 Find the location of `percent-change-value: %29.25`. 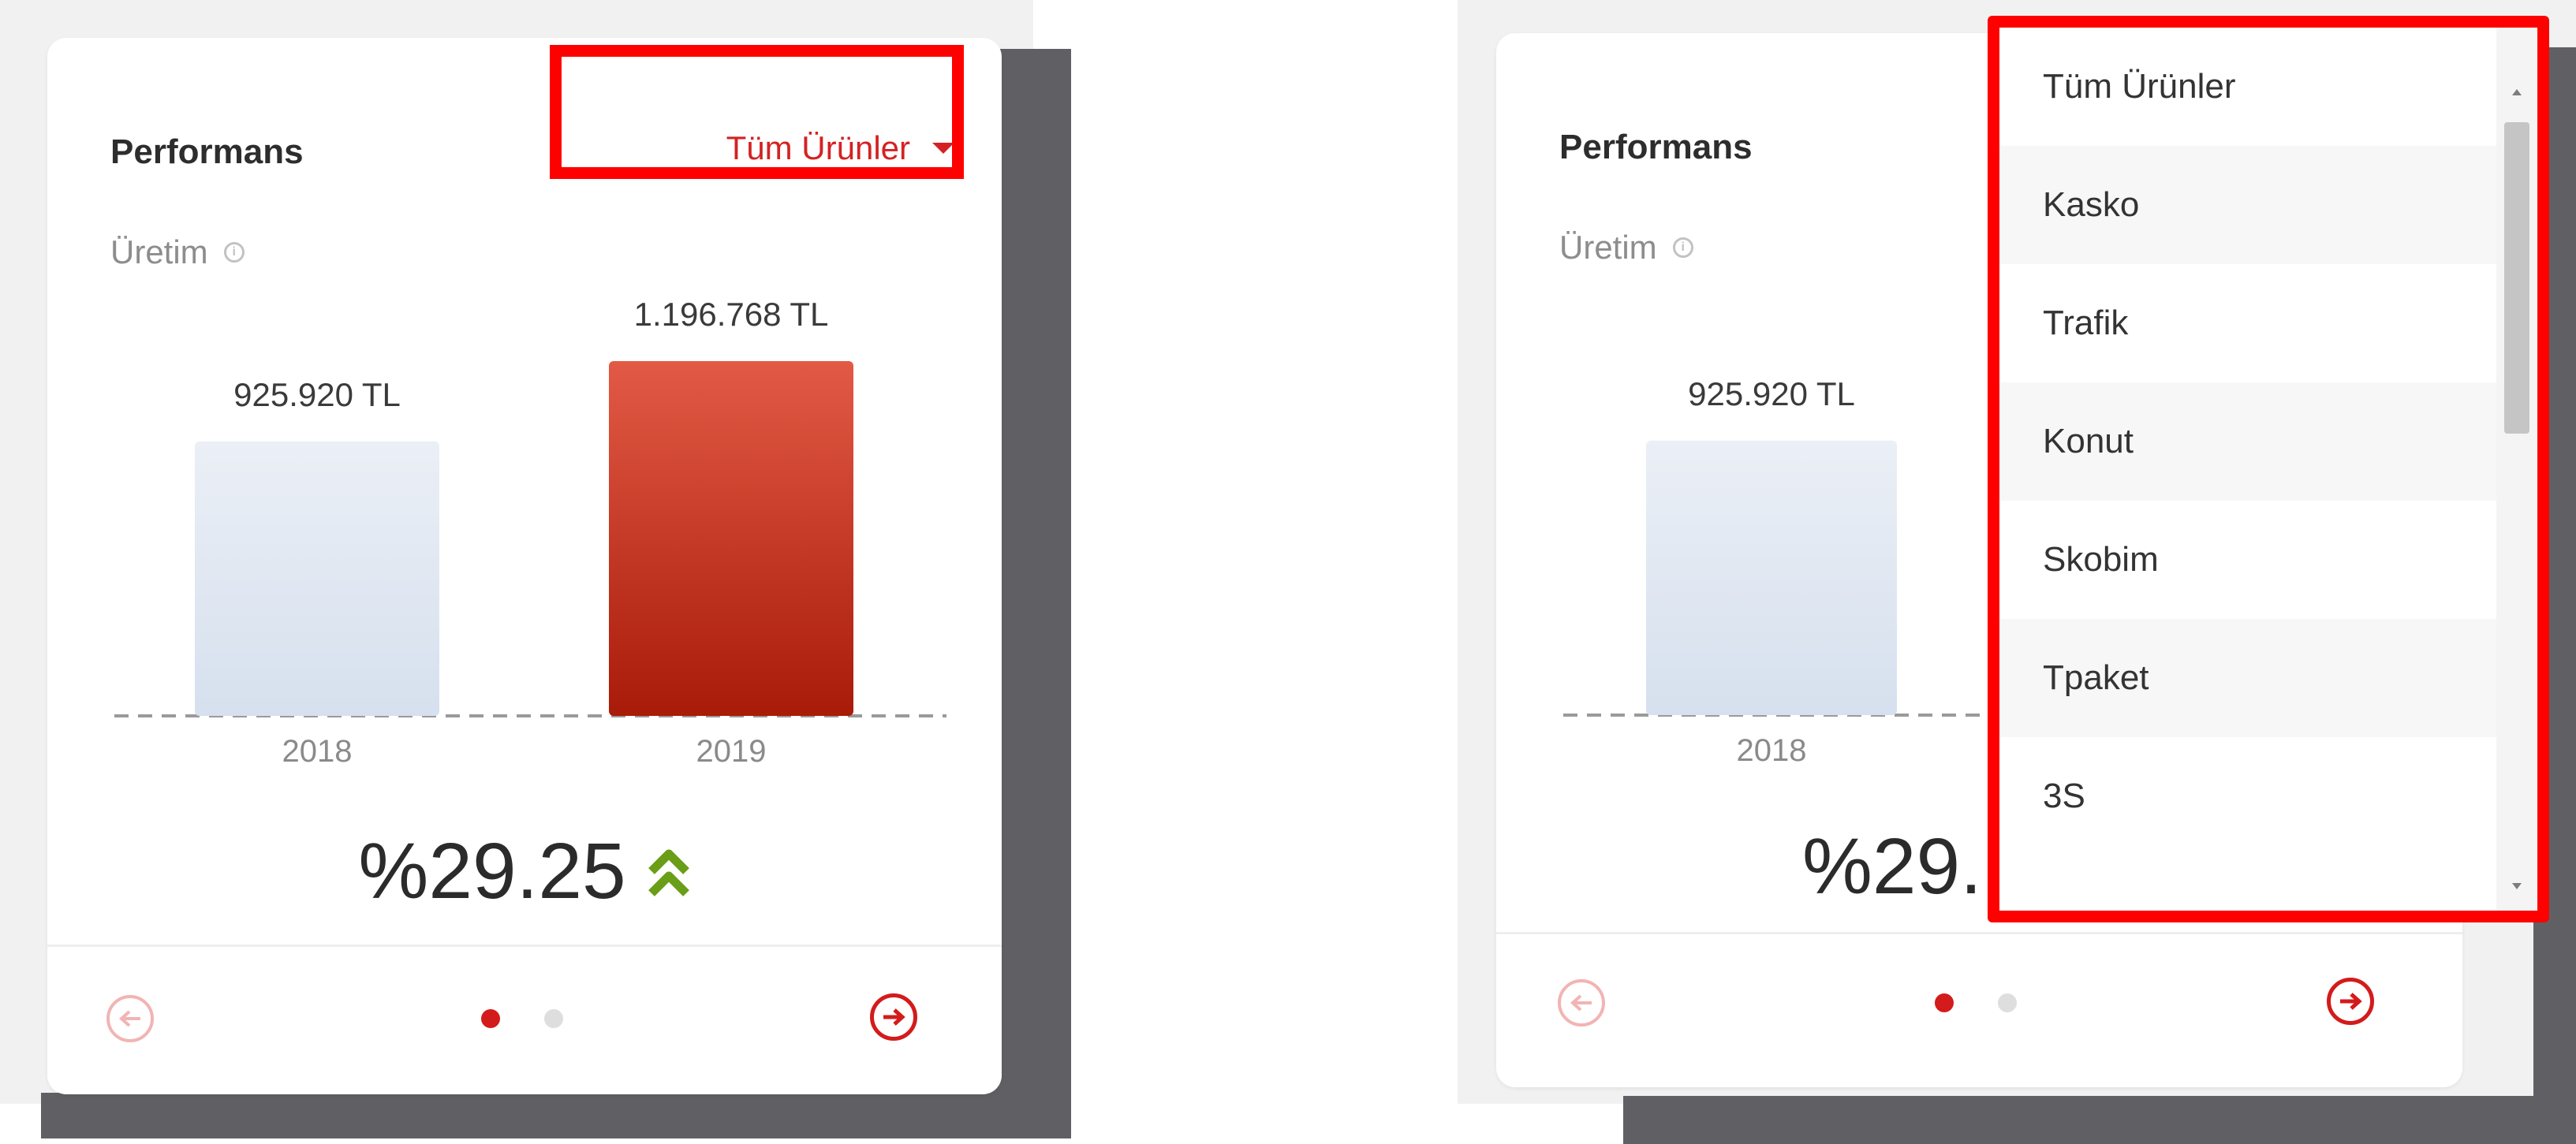

percent-change-value: %29.25 is located at coordinates (492, 871).